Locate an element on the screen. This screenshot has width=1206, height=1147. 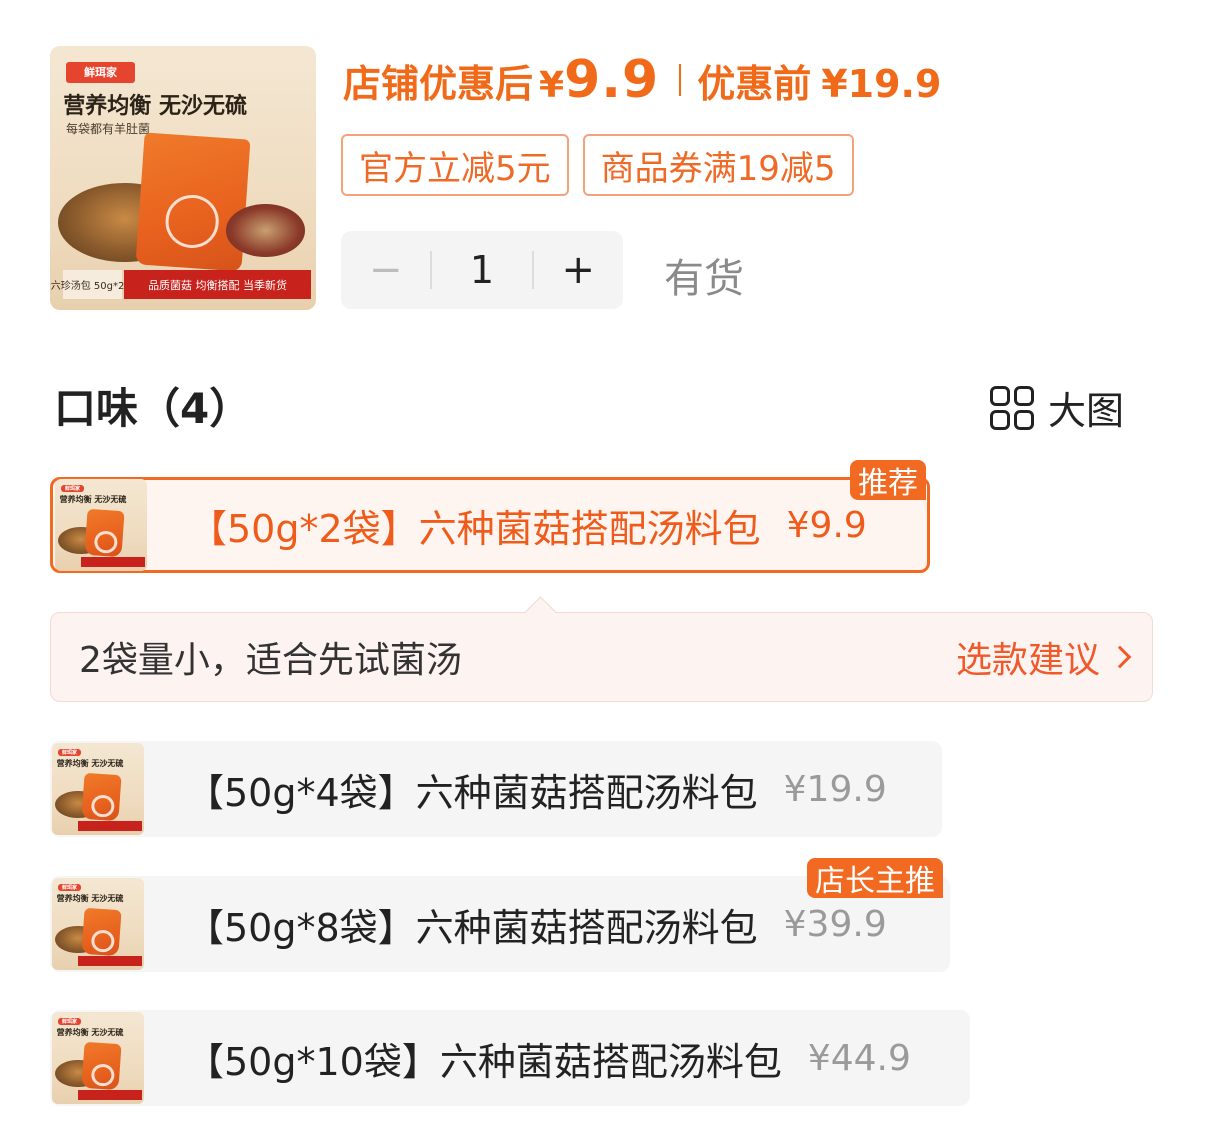
flavor-section-title: 口味（4） is located at coordinates (153, 408).